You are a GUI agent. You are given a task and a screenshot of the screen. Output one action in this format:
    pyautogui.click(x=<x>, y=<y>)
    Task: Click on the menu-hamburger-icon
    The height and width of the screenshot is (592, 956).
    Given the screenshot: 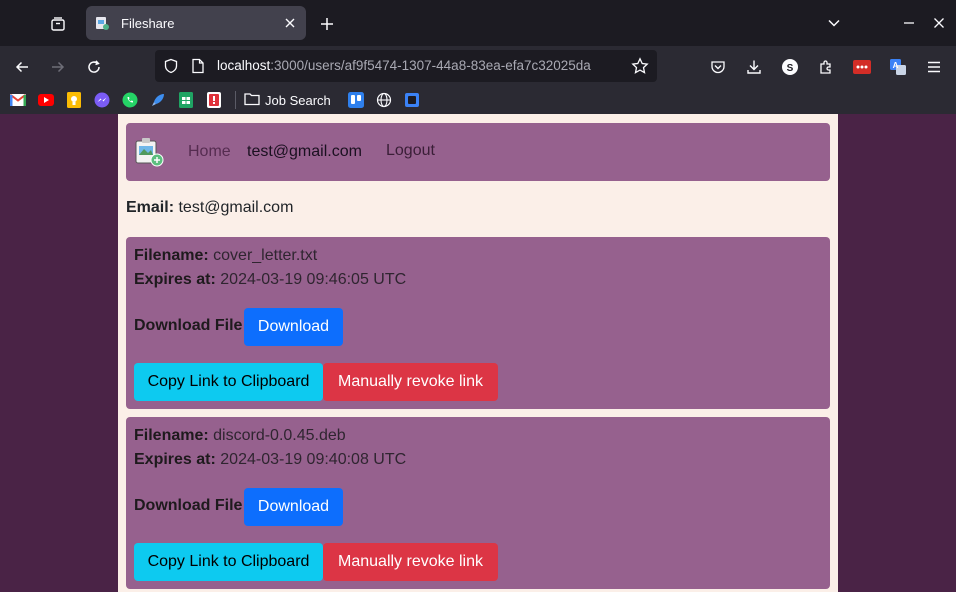 What is the action you would take?
    pyautogui.click(x=934, y=67)
    